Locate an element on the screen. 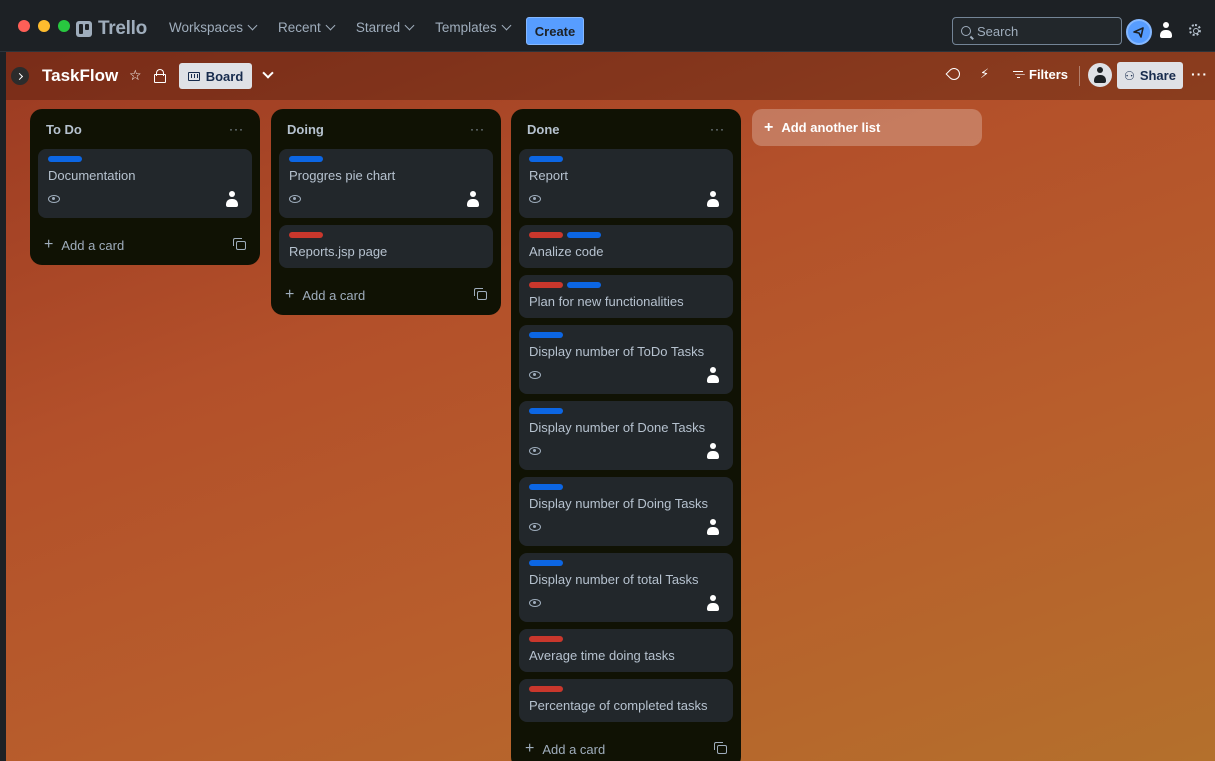 The height and width of the screenshot is (761, 1215). megaphone-icon is located at coordinates (1138, 32).